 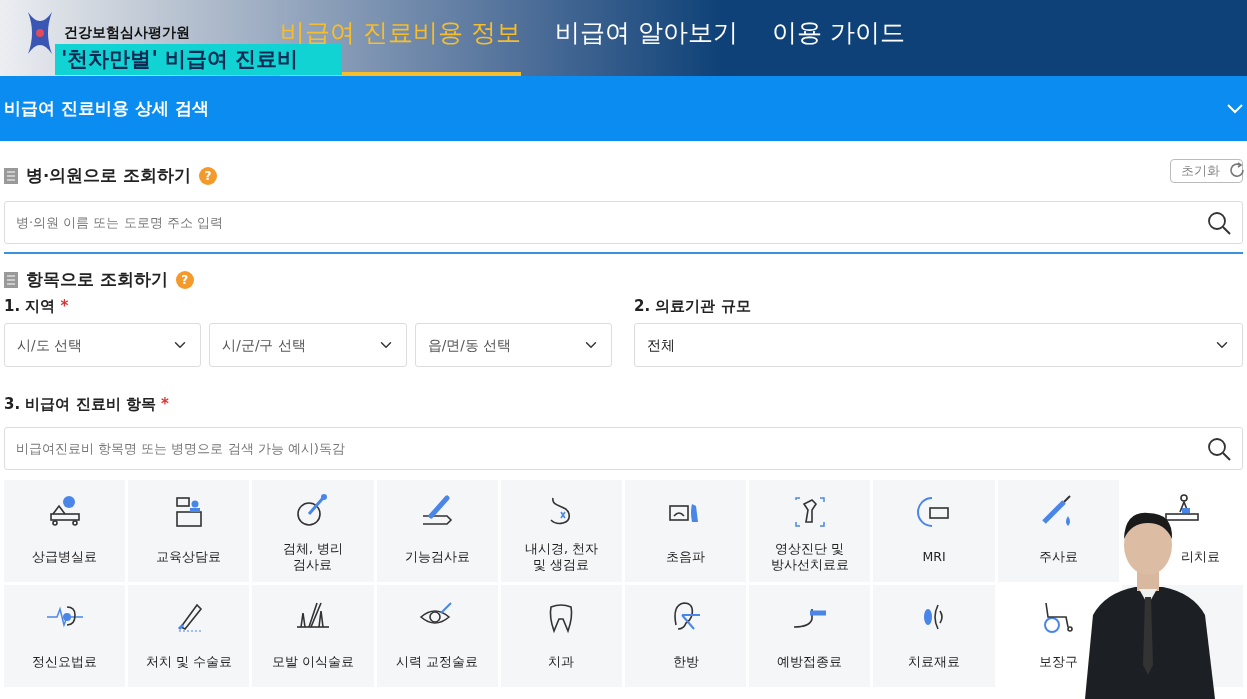 What do you see at coordinates (809, 556) in the screenshot?
I see `category-label: 영상진단 및 방사선치료료` at bounding box center [809, 556].